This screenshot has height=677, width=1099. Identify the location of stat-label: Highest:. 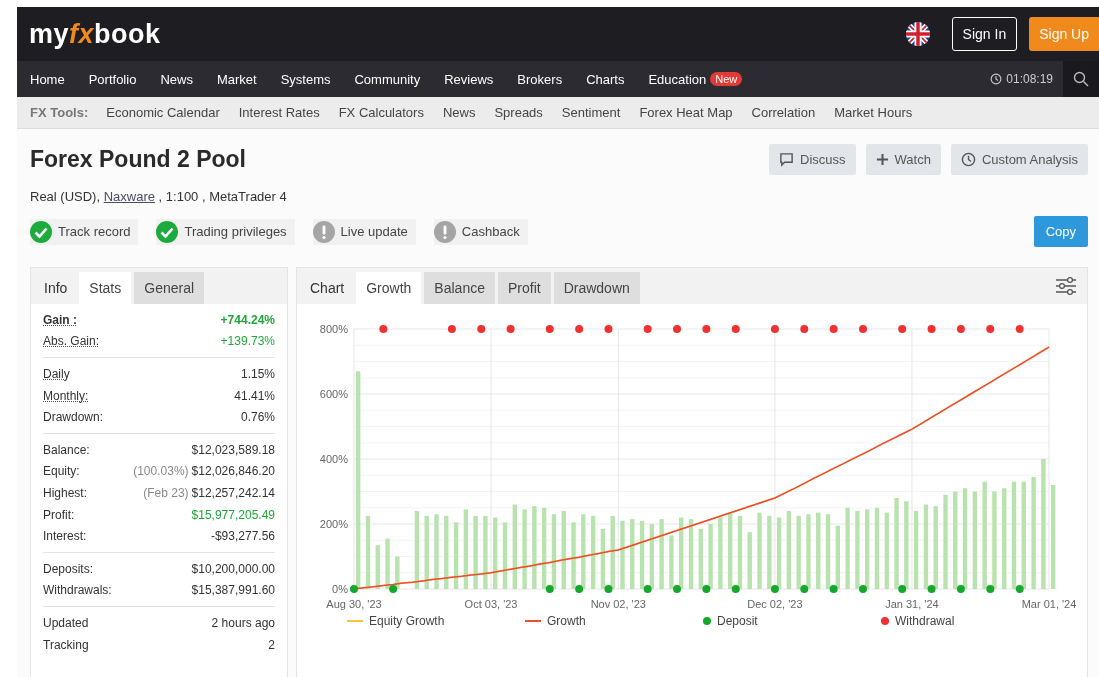
(65, 492).